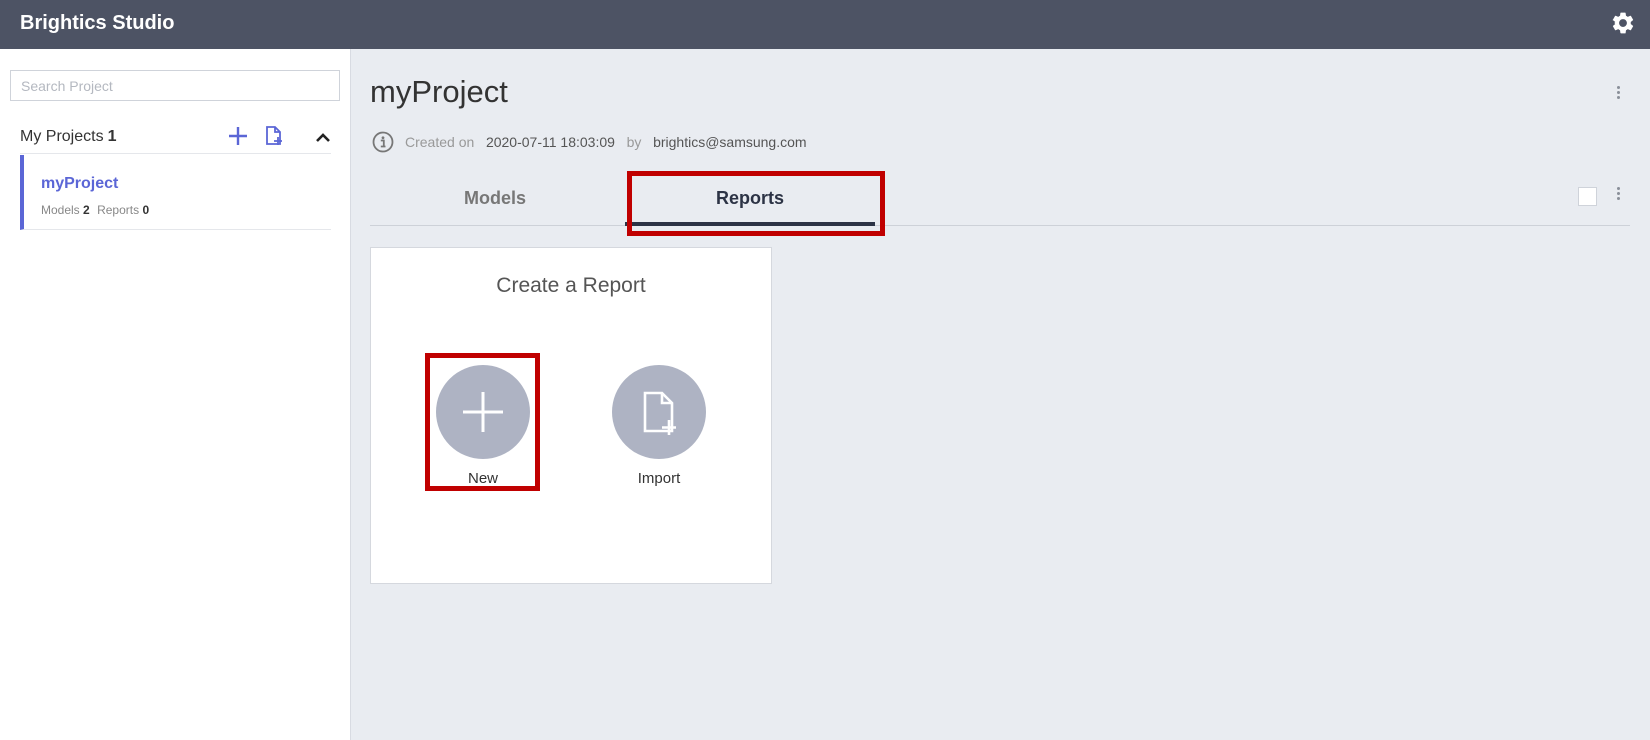  What do you see at coordinates (1618, 95) in the screenshot?
I see `more-options-icon` at bounding box center [1618, 95].